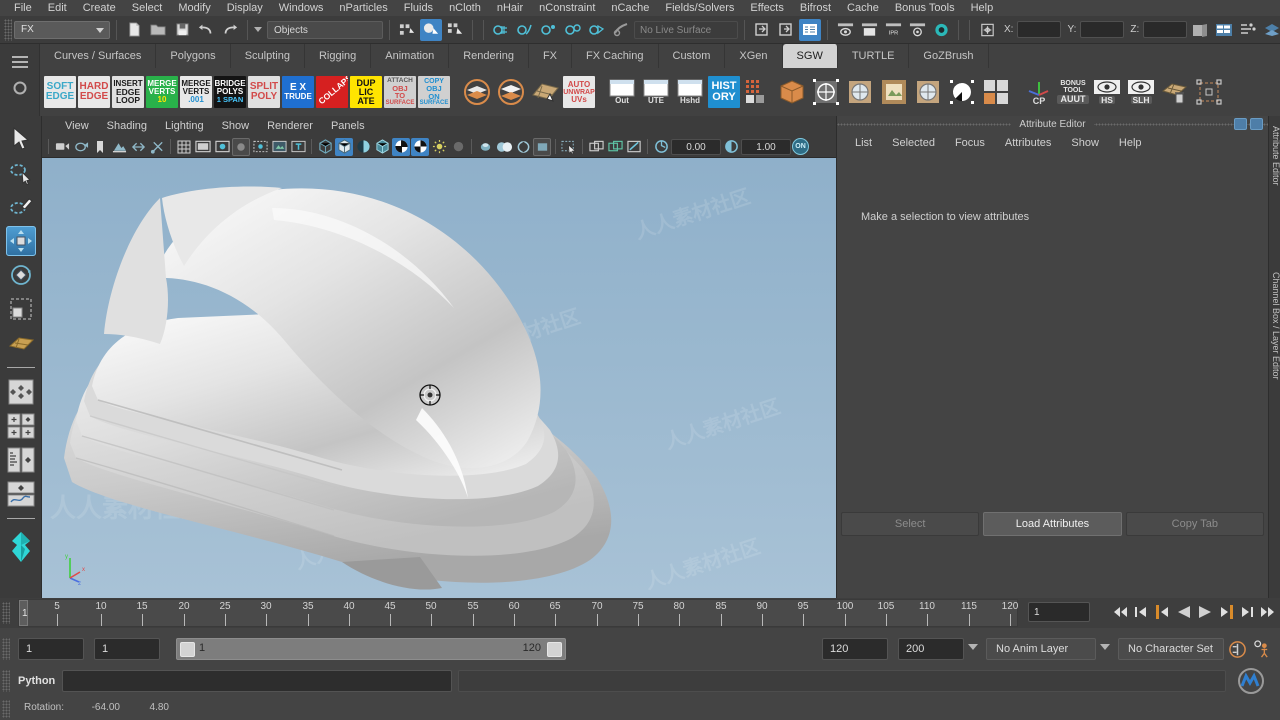 The image size is (1280, 720). Describe the element at coordinates (1028, 143) in the screenshot. I see `ae-menu-attributes: Attributes` at that location.